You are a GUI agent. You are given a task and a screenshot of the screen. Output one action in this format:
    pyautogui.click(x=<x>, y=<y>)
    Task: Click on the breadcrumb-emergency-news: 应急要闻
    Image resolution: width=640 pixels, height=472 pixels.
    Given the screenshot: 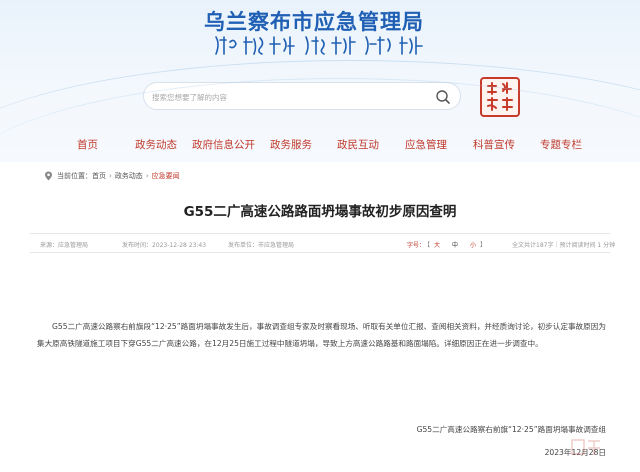 What is the action you would take?
    pyautogui.click(x=166, y=176)
    